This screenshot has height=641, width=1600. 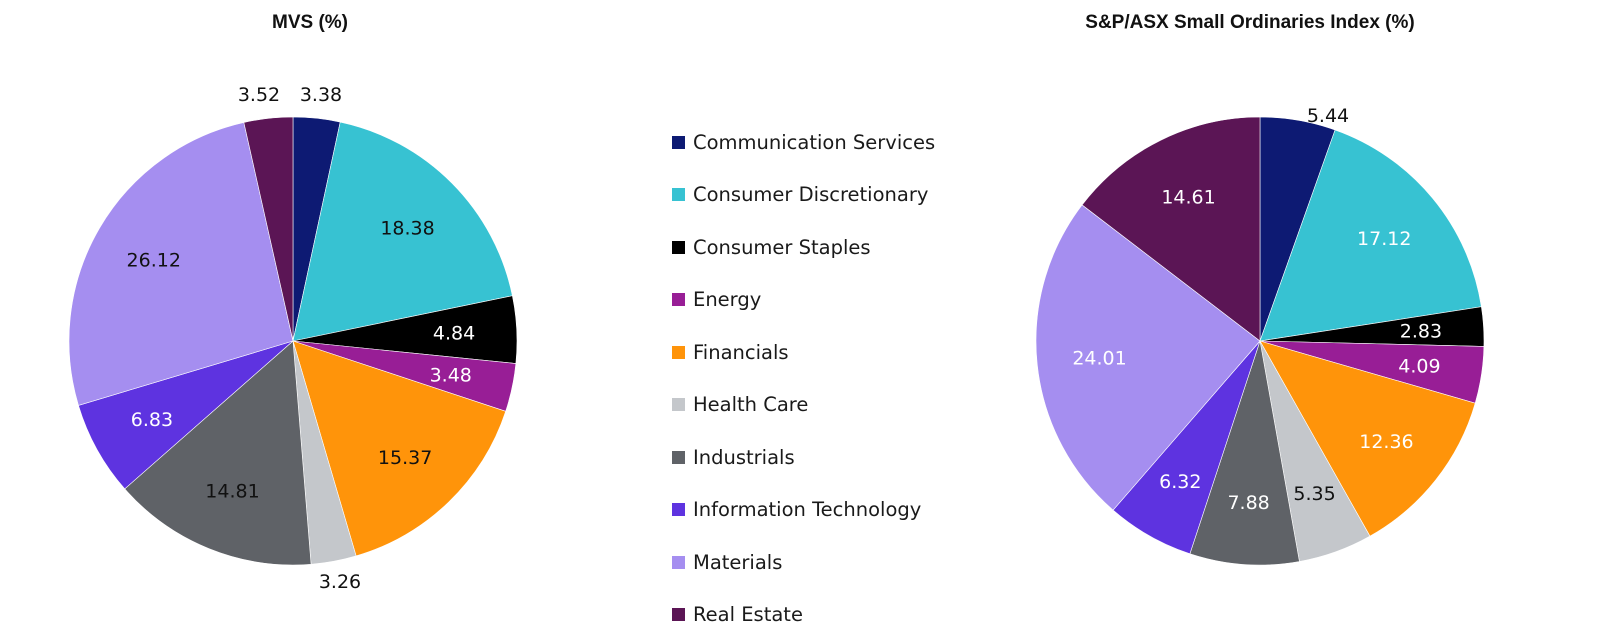 I want to click on data-label-materials: 26.12, so click(x=154, y=261).